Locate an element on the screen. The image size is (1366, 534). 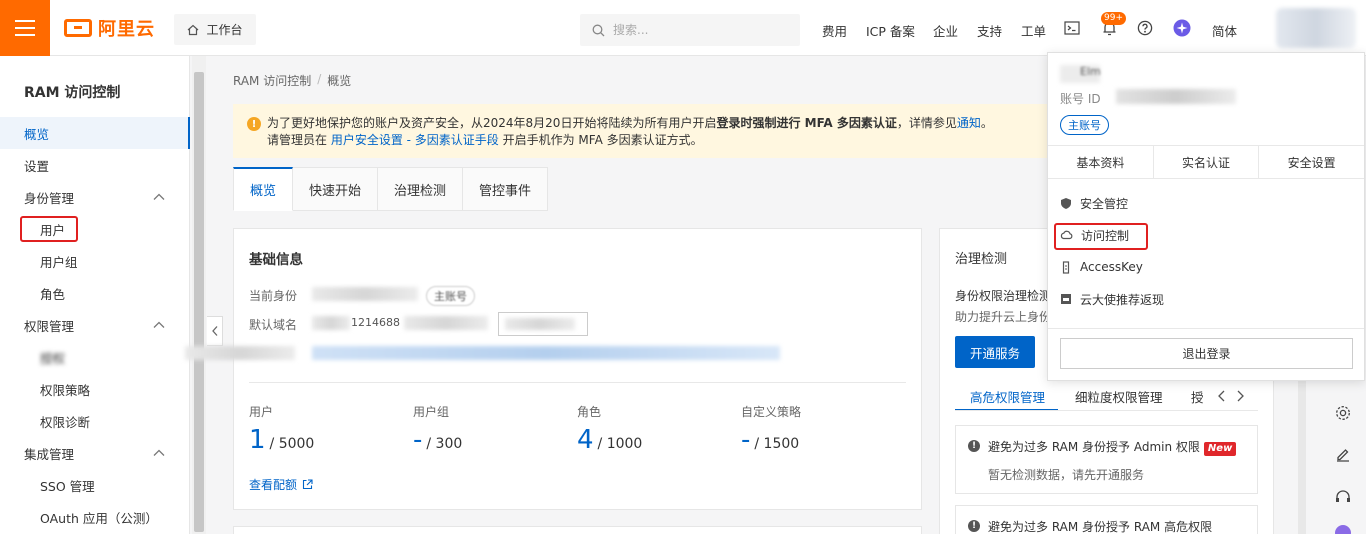
tab-real-name: 实名认证 is located at coordinates (1207, 162).